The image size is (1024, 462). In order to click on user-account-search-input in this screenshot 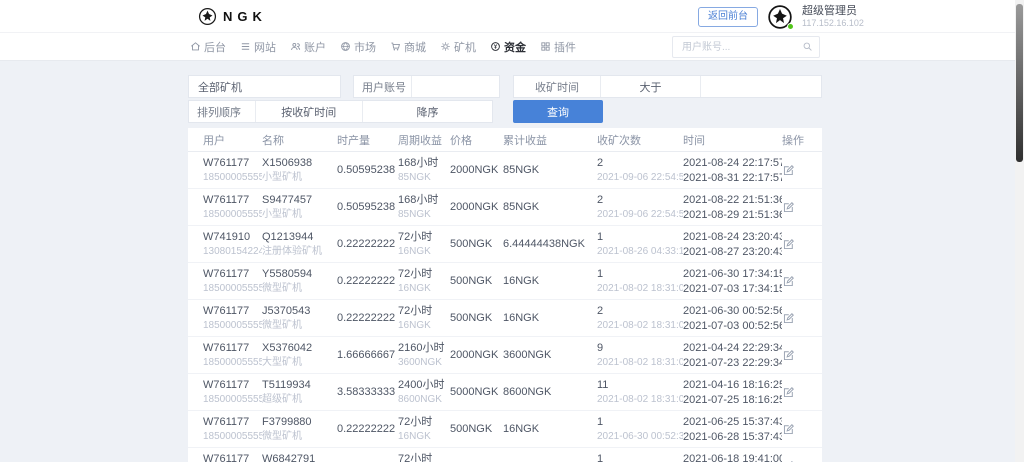, I will do `click(746, 47)`.